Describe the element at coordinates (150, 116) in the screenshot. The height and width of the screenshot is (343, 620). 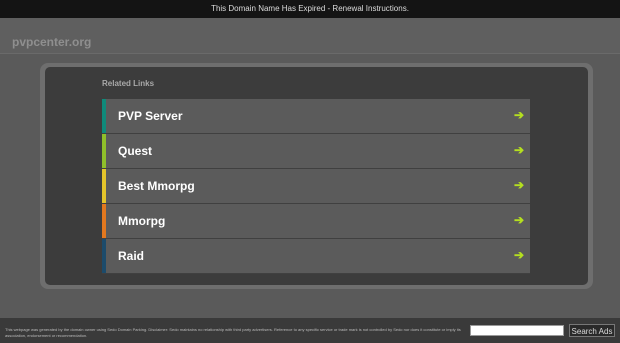
I see `link-label: PVP Server` at that location.